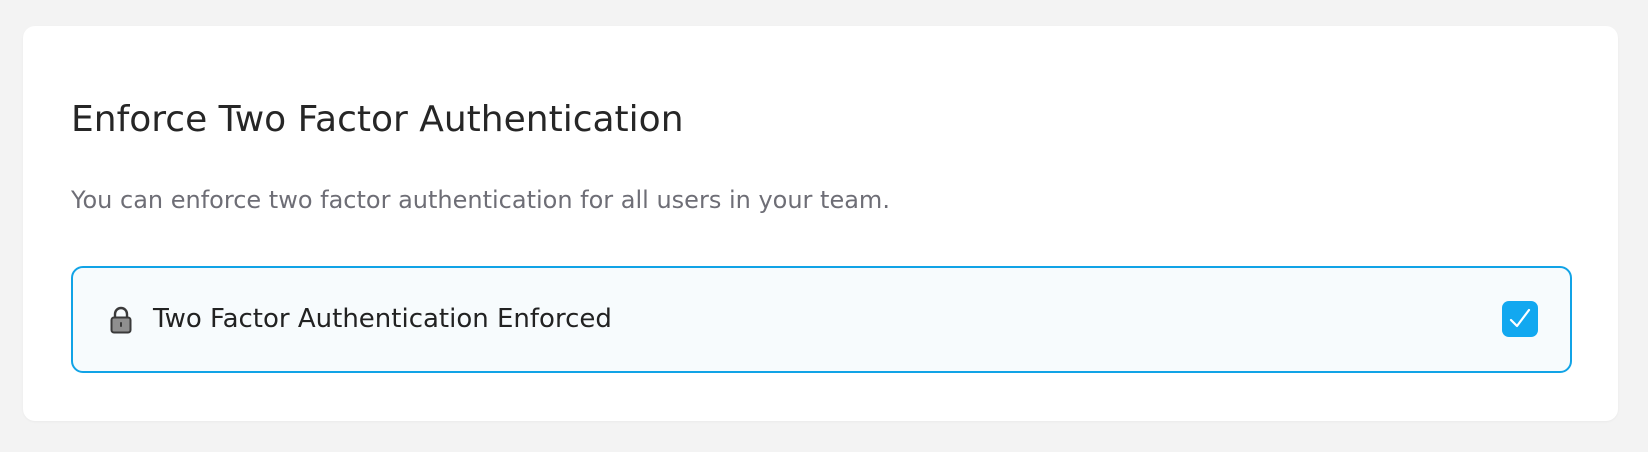 This screenshot has height=452, width=1648. What do you see at coordinates (121, 320) in the screenshot?
I see `lock-icon` at bounding box center [121, 320].